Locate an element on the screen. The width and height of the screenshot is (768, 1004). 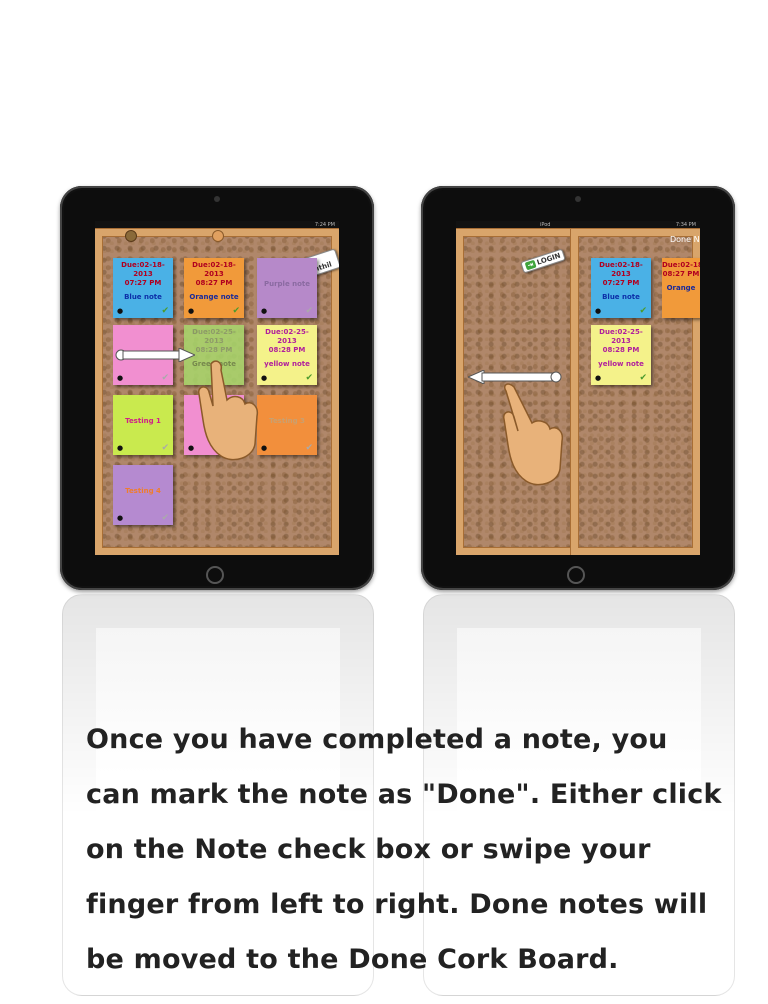
status-carrier: iPod is located at coordinates (545, 225).